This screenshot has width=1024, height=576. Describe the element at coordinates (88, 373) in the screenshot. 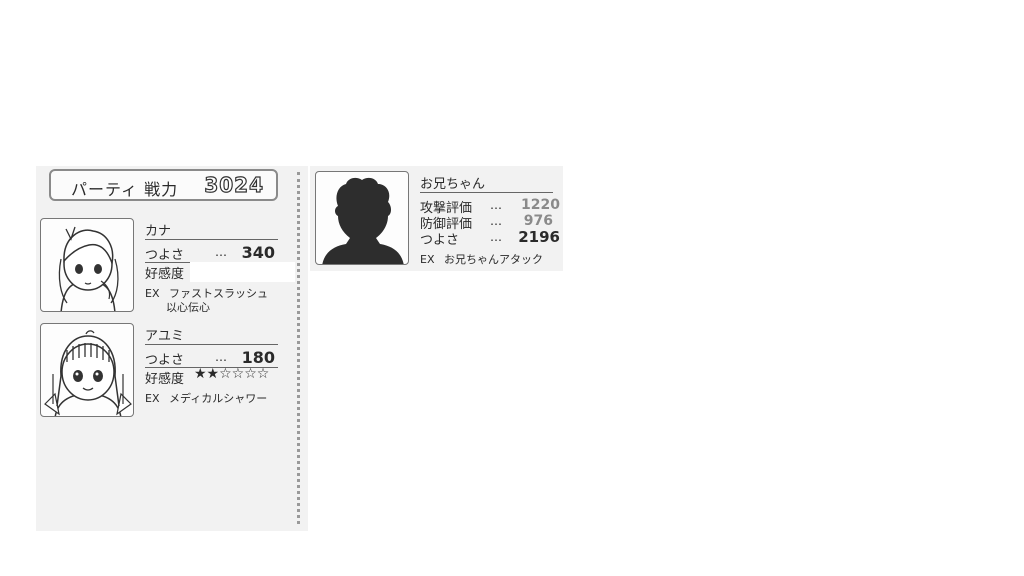

I see `ayumi-portrait-icon` at that location.